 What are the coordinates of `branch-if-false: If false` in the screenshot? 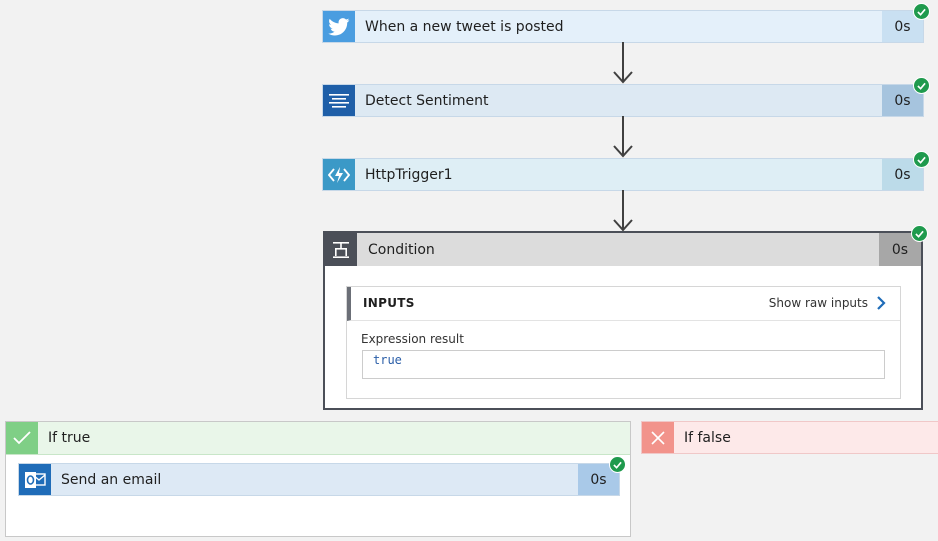 It's located at (789, 437).